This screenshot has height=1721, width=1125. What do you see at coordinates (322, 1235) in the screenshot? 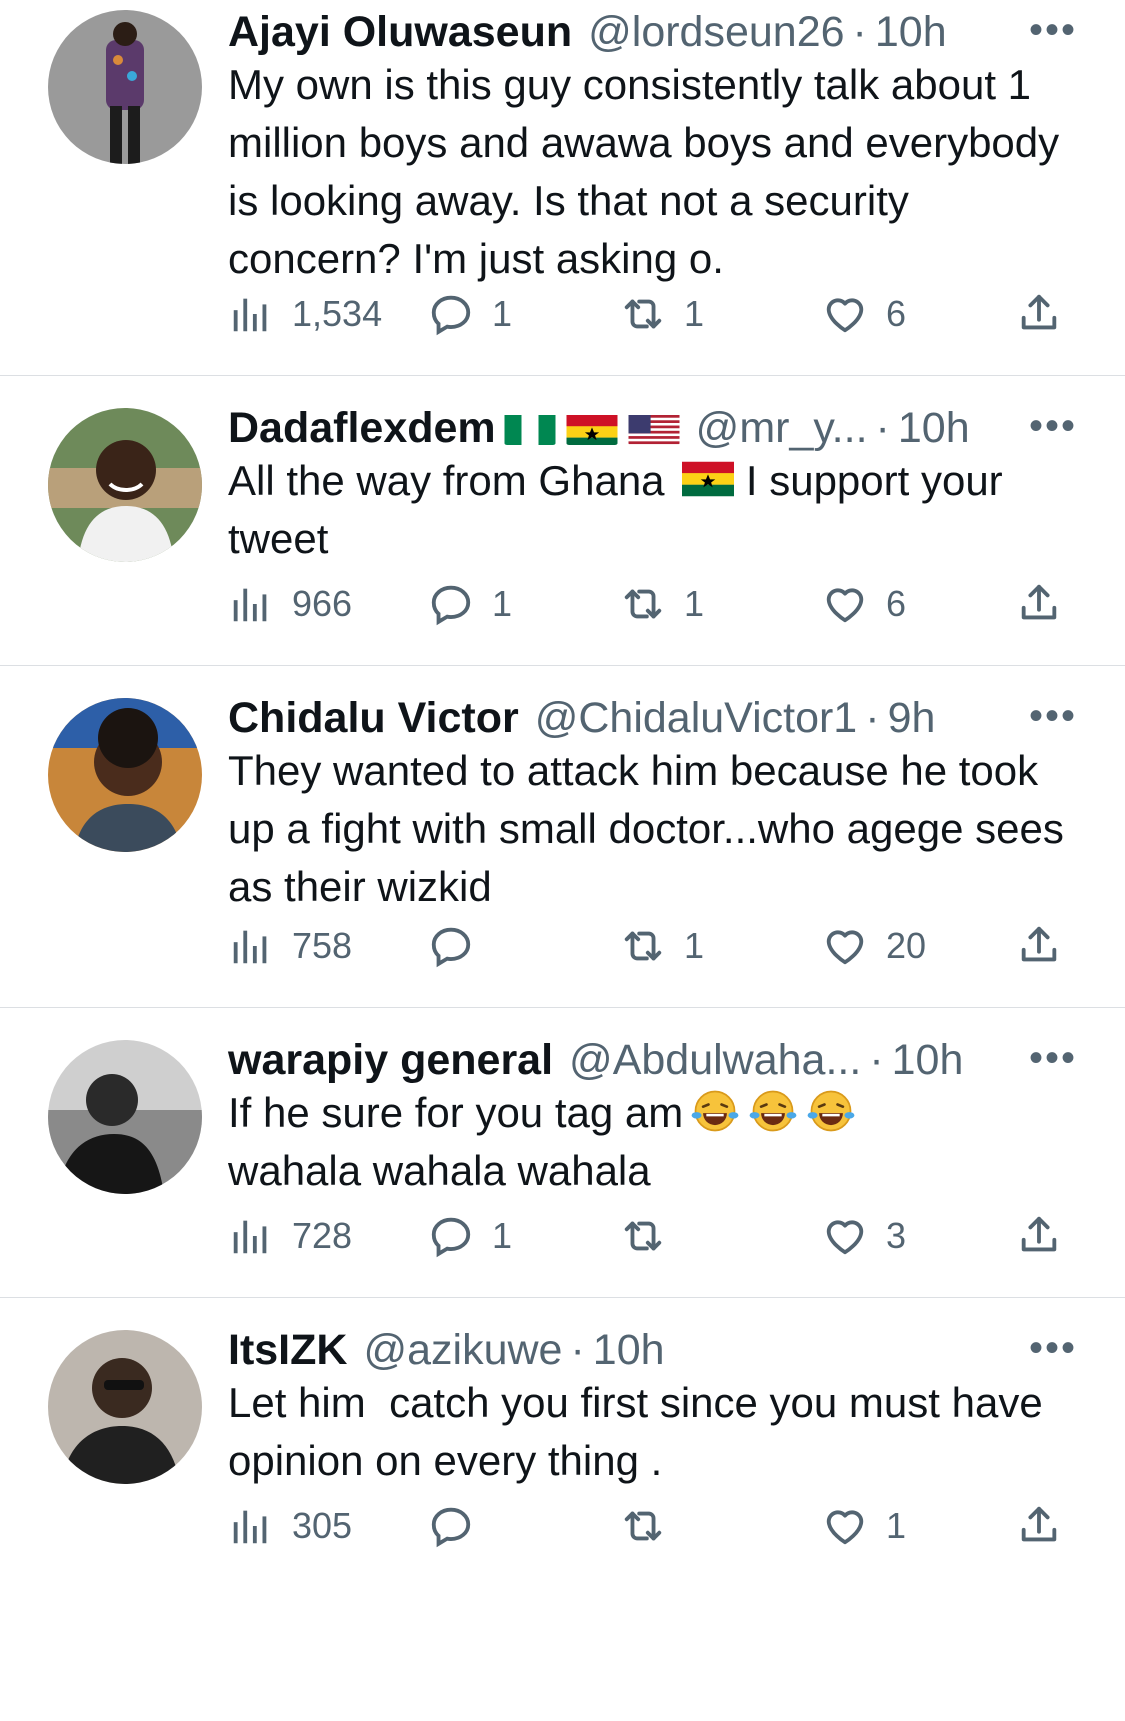
I see `views-count: 728` at bounding box center [322, 1235].